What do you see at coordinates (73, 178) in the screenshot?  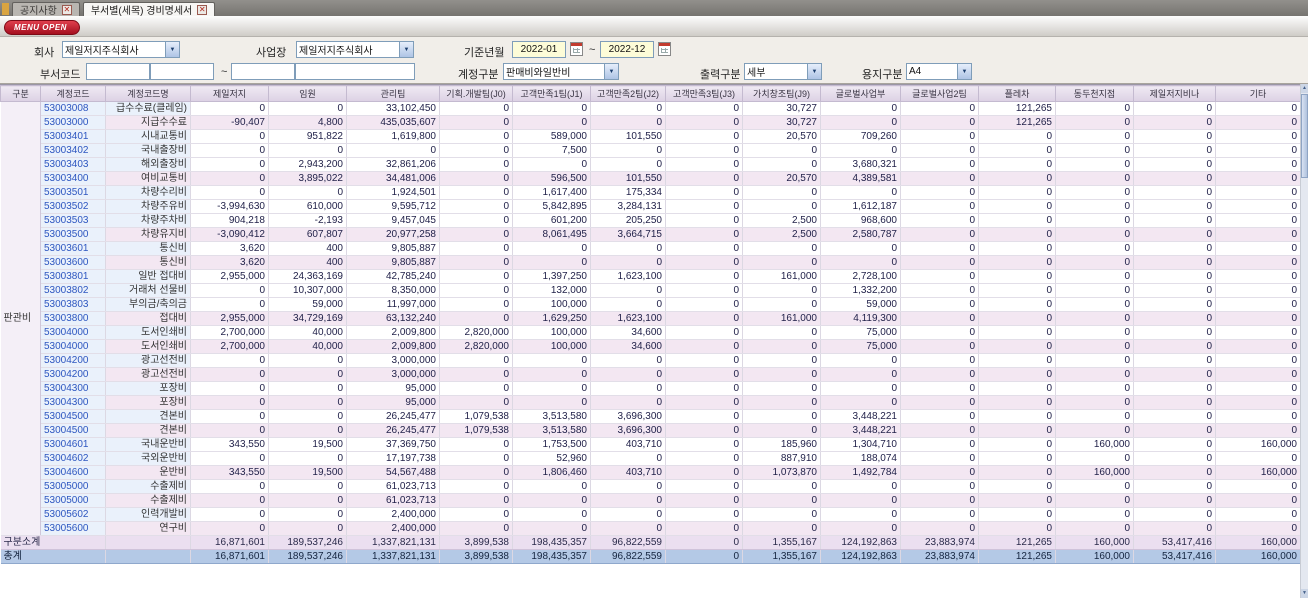 I see `account-code: 53003400` at bounding box center [73, 178].